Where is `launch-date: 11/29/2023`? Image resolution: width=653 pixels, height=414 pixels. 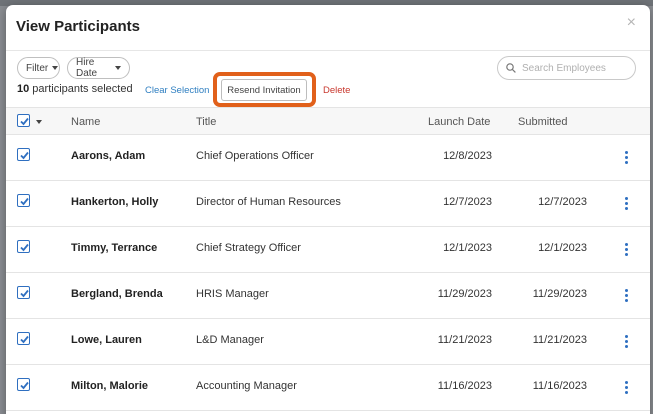 launch-date: 11/29/2023 is located at coordinates (464, 294).